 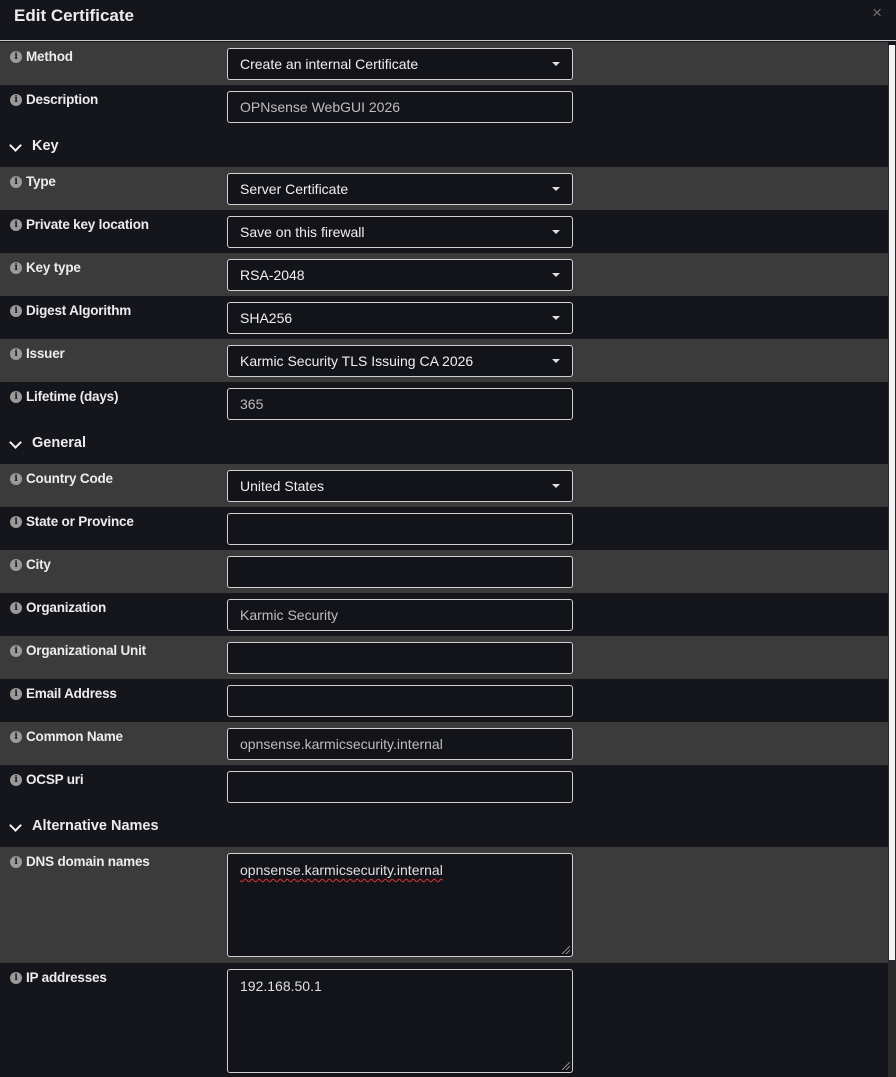 I want to click on row-organization: i Organization Karmic Security, so click(x=444, y=614).